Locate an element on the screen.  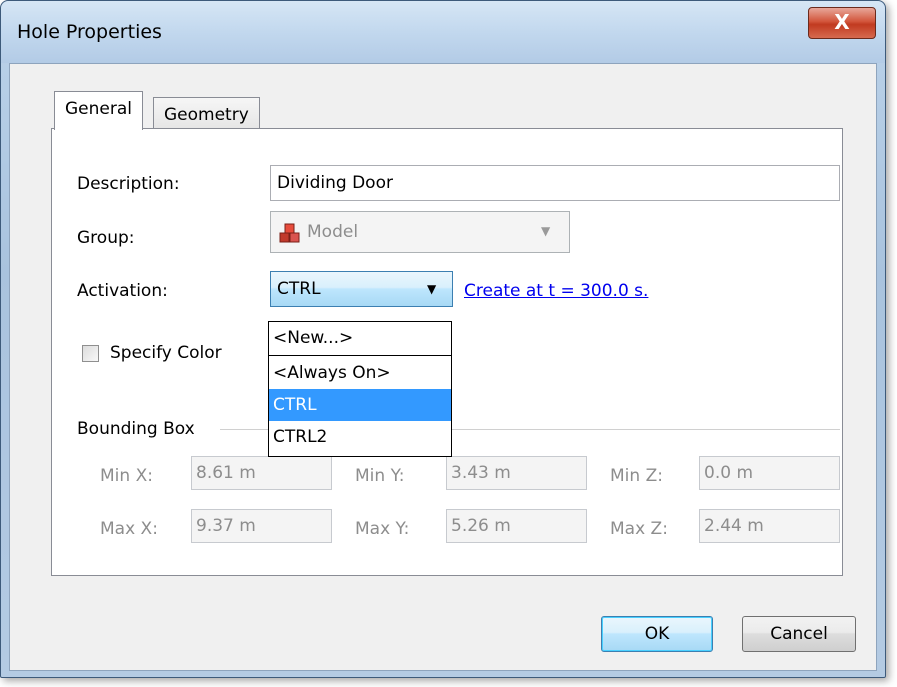
activation-value: CTRL is located at coordinates (299, 289).